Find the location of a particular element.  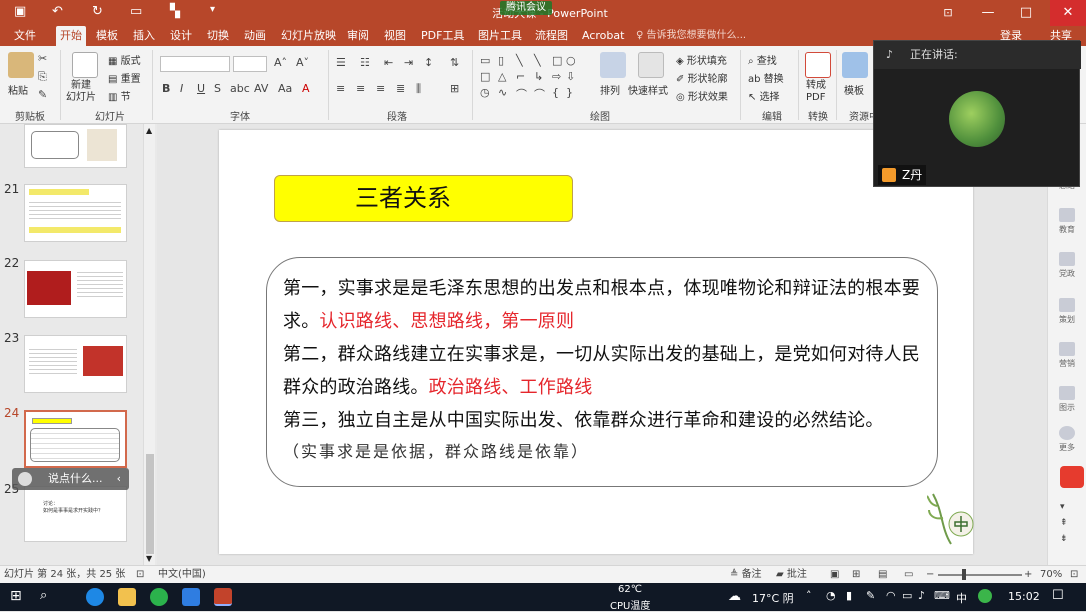

windows-start-icon: ⊞ is located at coordinates (16, 596).